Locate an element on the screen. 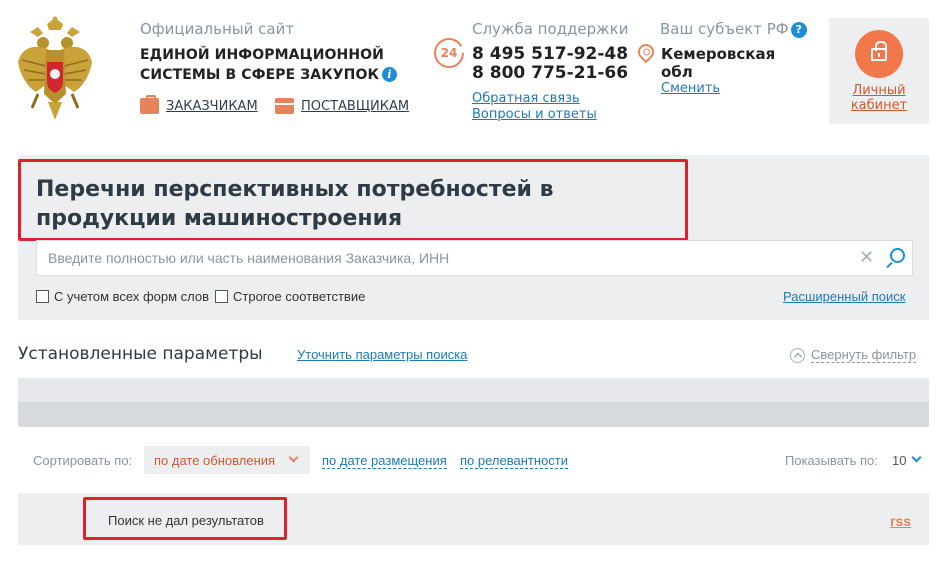 This screenshot has height=571, width=941. word-forms-checkbox is located at coordinates (42, 296).